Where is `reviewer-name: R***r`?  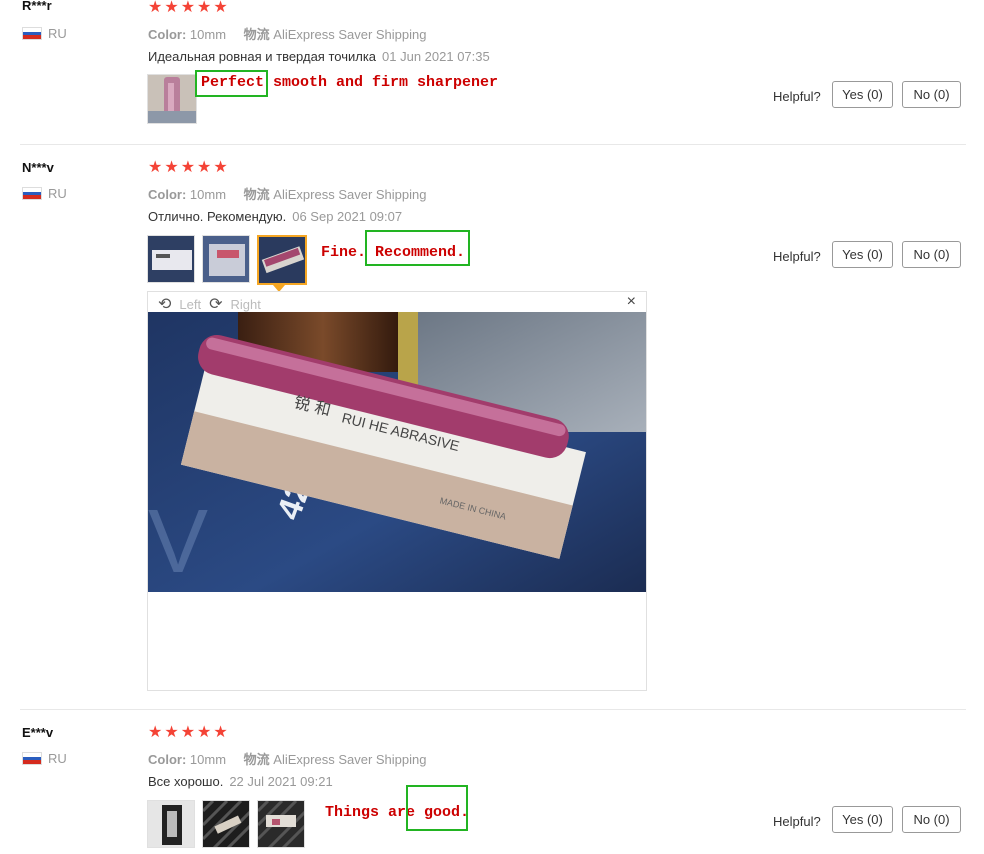 reviewer-name: R***r is located at coordinates (37, 6).